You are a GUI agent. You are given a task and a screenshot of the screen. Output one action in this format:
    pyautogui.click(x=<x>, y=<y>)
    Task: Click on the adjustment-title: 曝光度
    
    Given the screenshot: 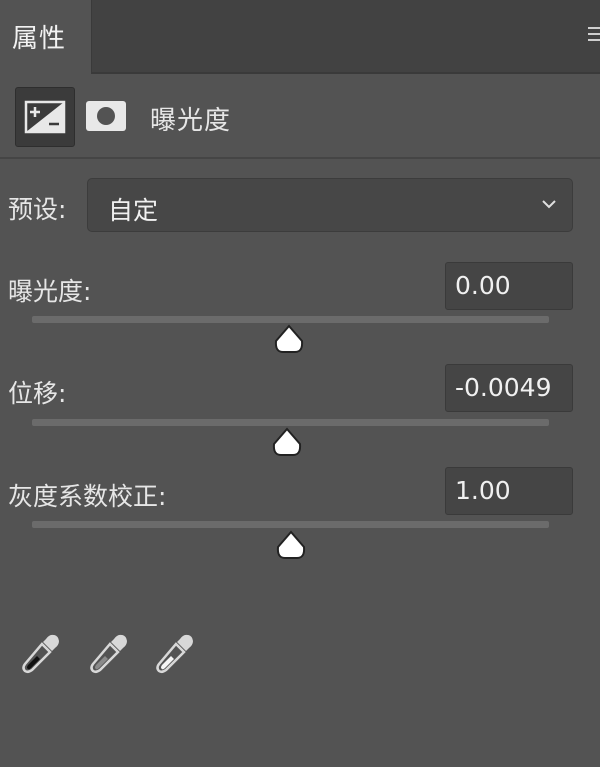 What is the action you would take?
    pyautogui.click(x=191, y=121)
    